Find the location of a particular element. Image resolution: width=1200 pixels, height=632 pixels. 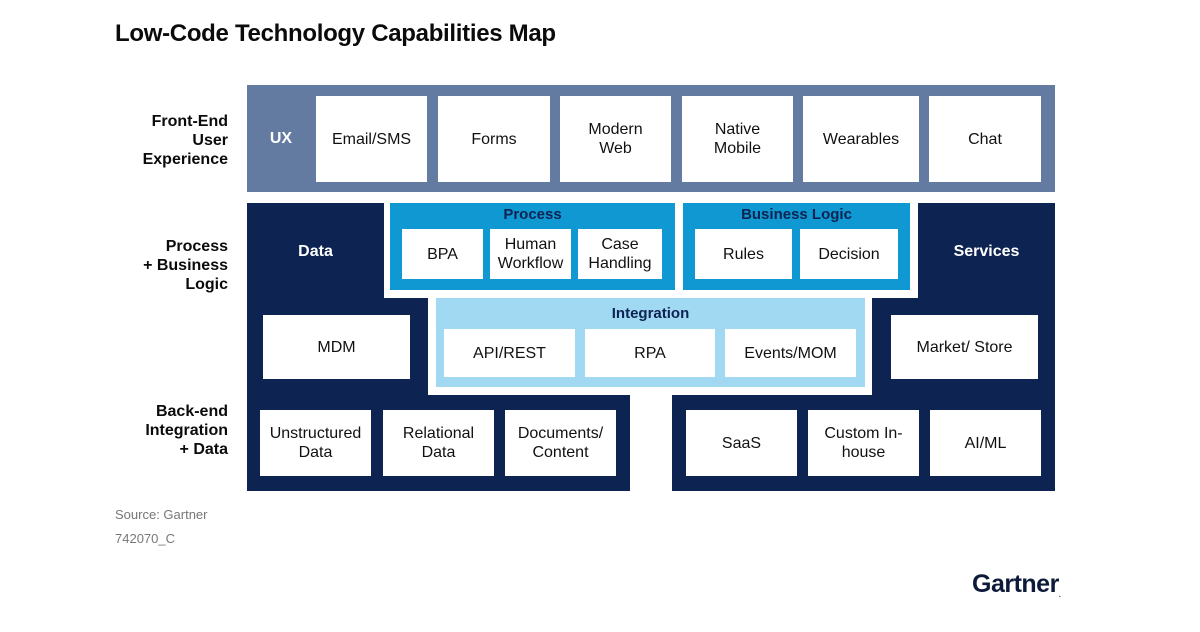

ux-item-modern-web: Modern Web is located at coordinates (615, 139).